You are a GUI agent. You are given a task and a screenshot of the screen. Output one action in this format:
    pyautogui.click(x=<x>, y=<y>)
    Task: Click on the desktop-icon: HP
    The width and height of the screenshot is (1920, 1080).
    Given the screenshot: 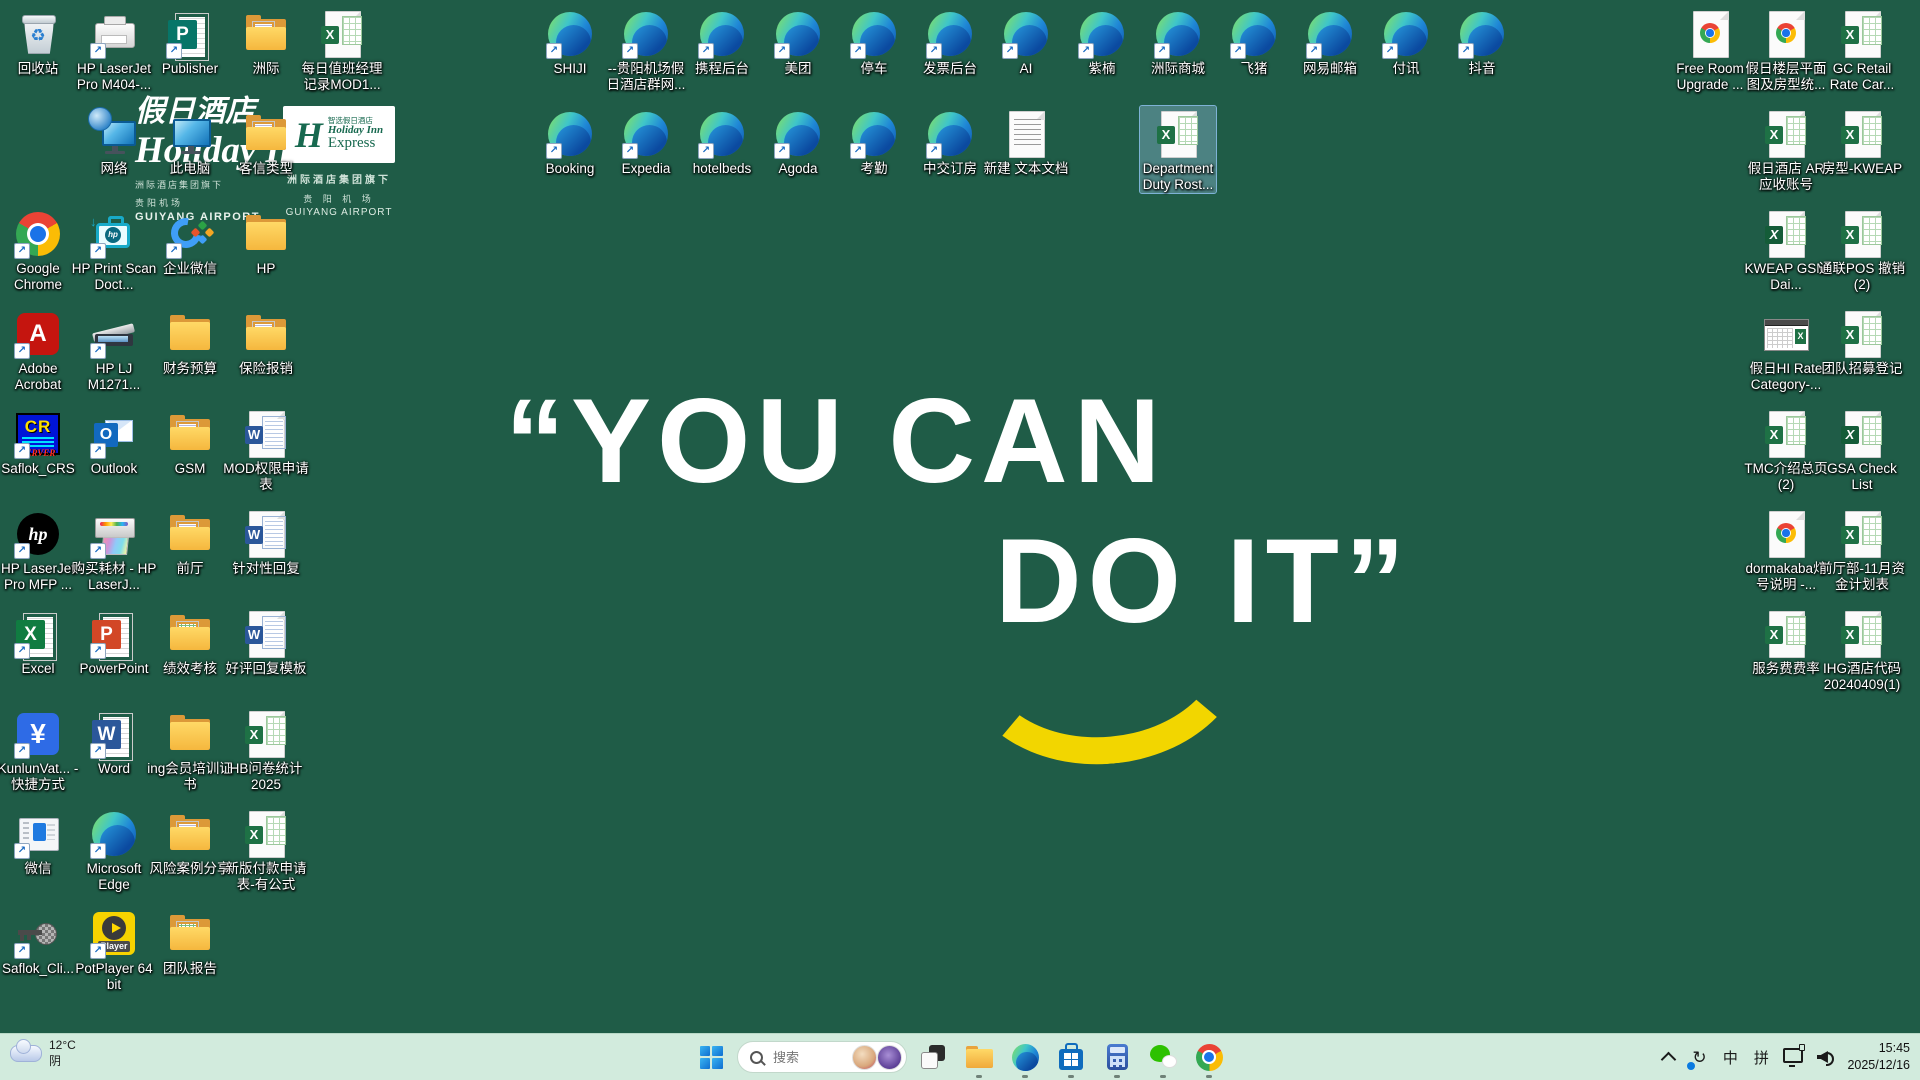 What is the action you would take?
    pyautogui.click(x=266, y=241)
    